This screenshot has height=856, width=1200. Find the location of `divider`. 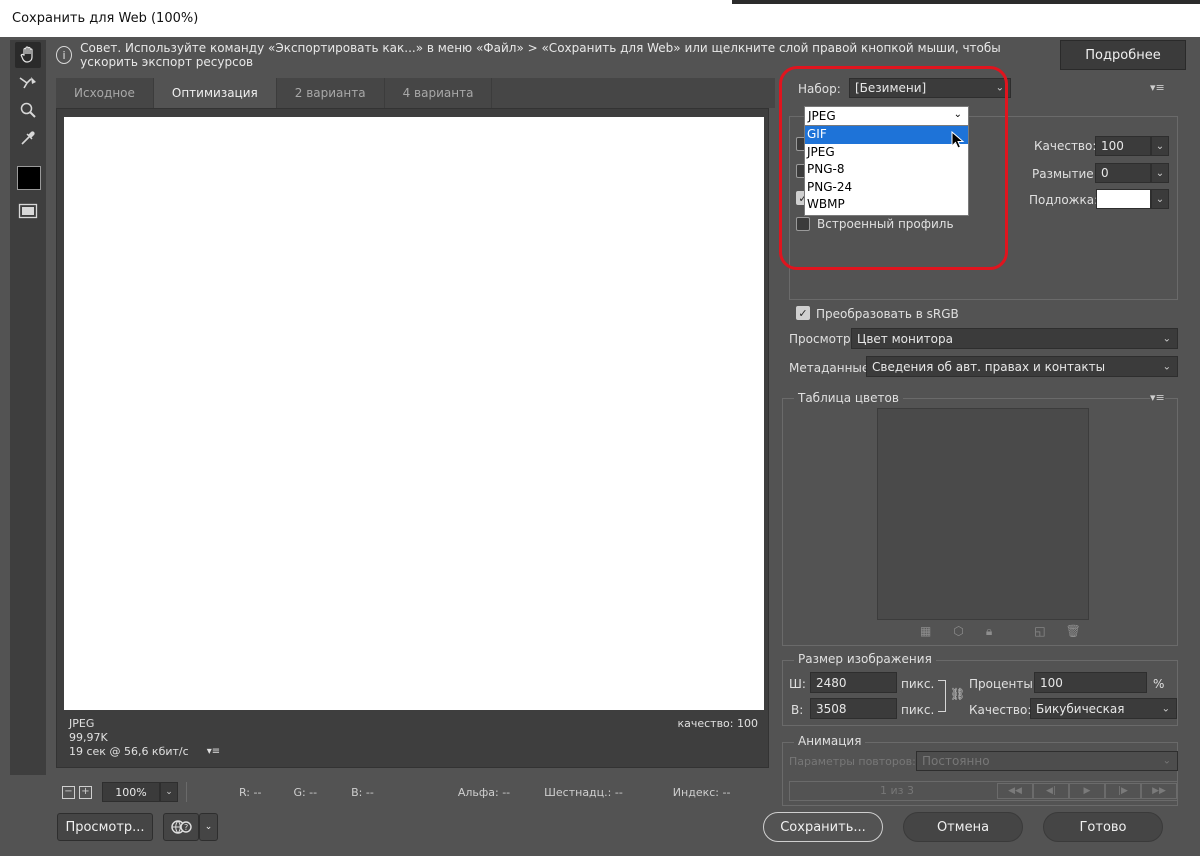

divider is located at coordinates (186, 792).